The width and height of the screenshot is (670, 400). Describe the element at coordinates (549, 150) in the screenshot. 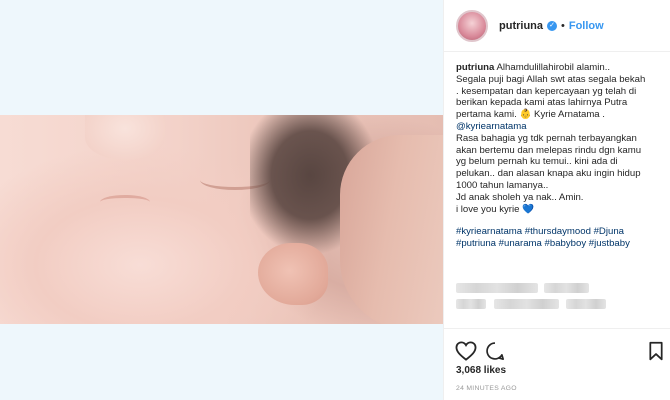

I see `caption-line: akan bertemu dan melepas rindu dgn kamu` at that location.